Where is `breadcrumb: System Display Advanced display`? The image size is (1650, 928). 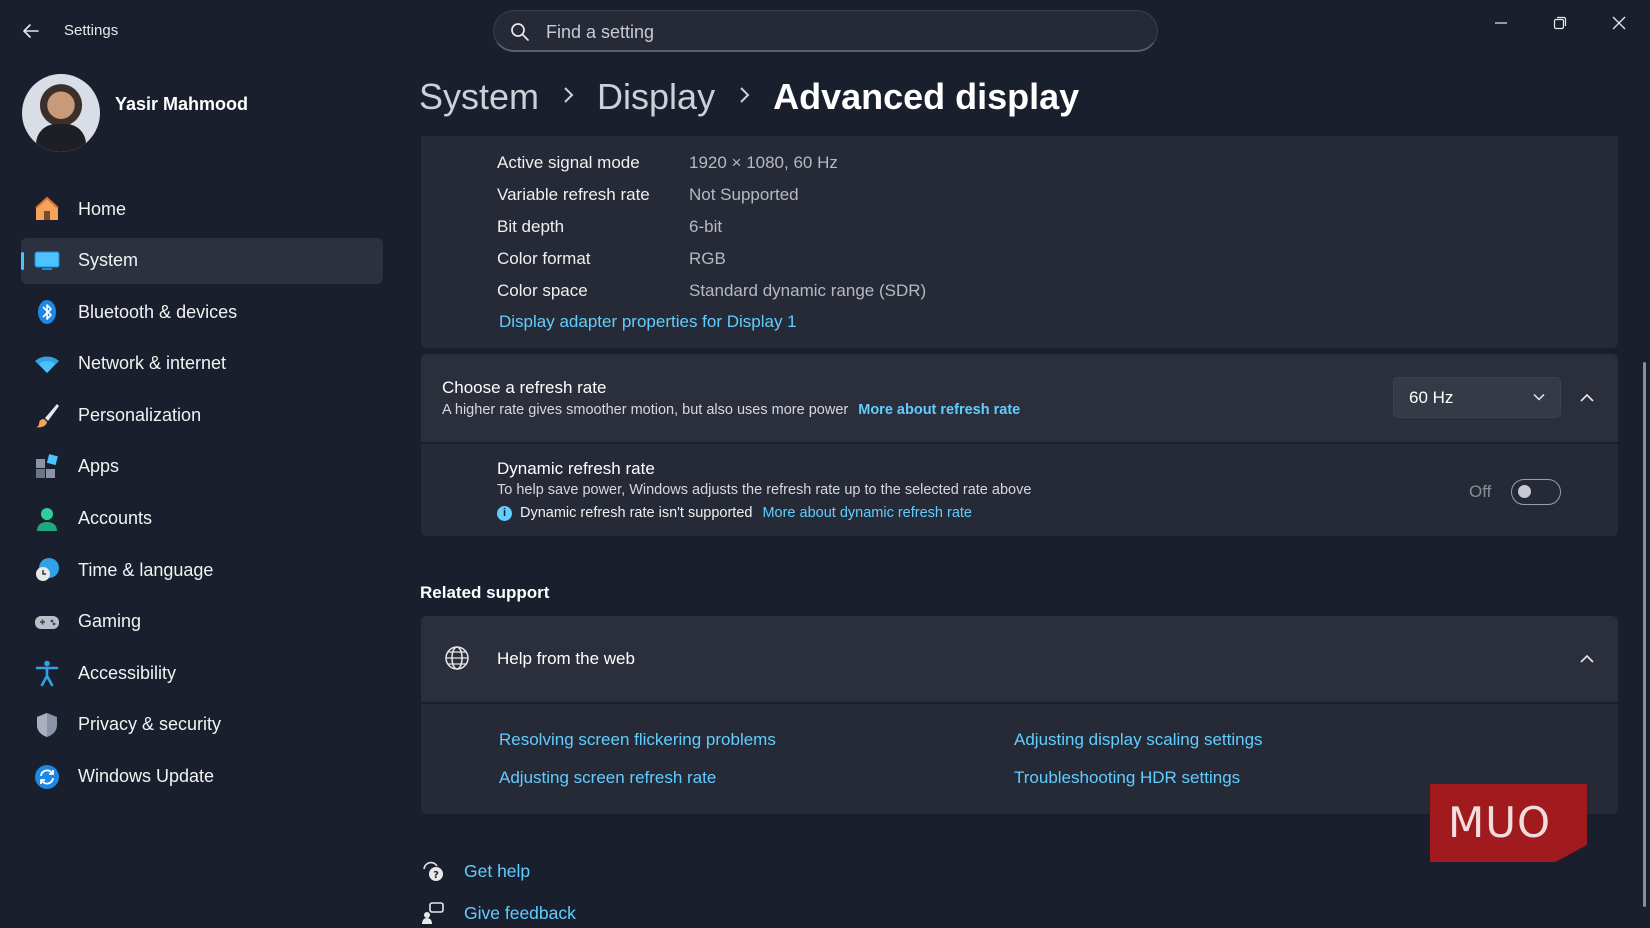
breadcrumb: System Display Advanced display is located at coordinates (749, 97).